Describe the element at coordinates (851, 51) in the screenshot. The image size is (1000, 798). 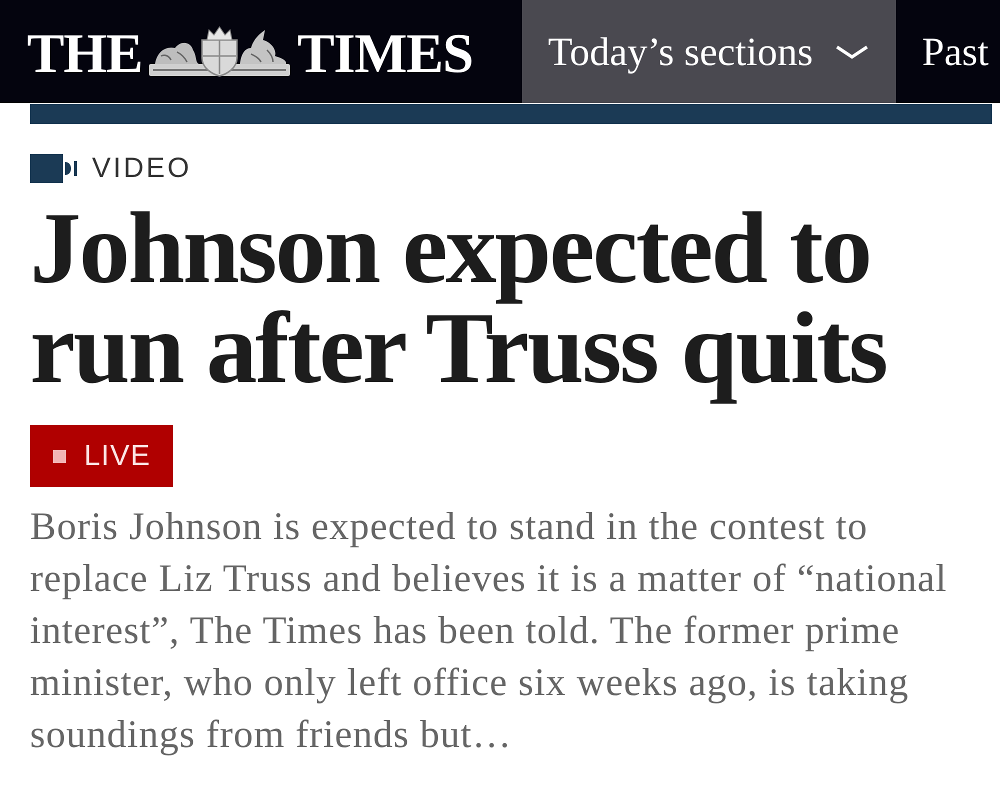
I see `chevron-down-icon` at that location.